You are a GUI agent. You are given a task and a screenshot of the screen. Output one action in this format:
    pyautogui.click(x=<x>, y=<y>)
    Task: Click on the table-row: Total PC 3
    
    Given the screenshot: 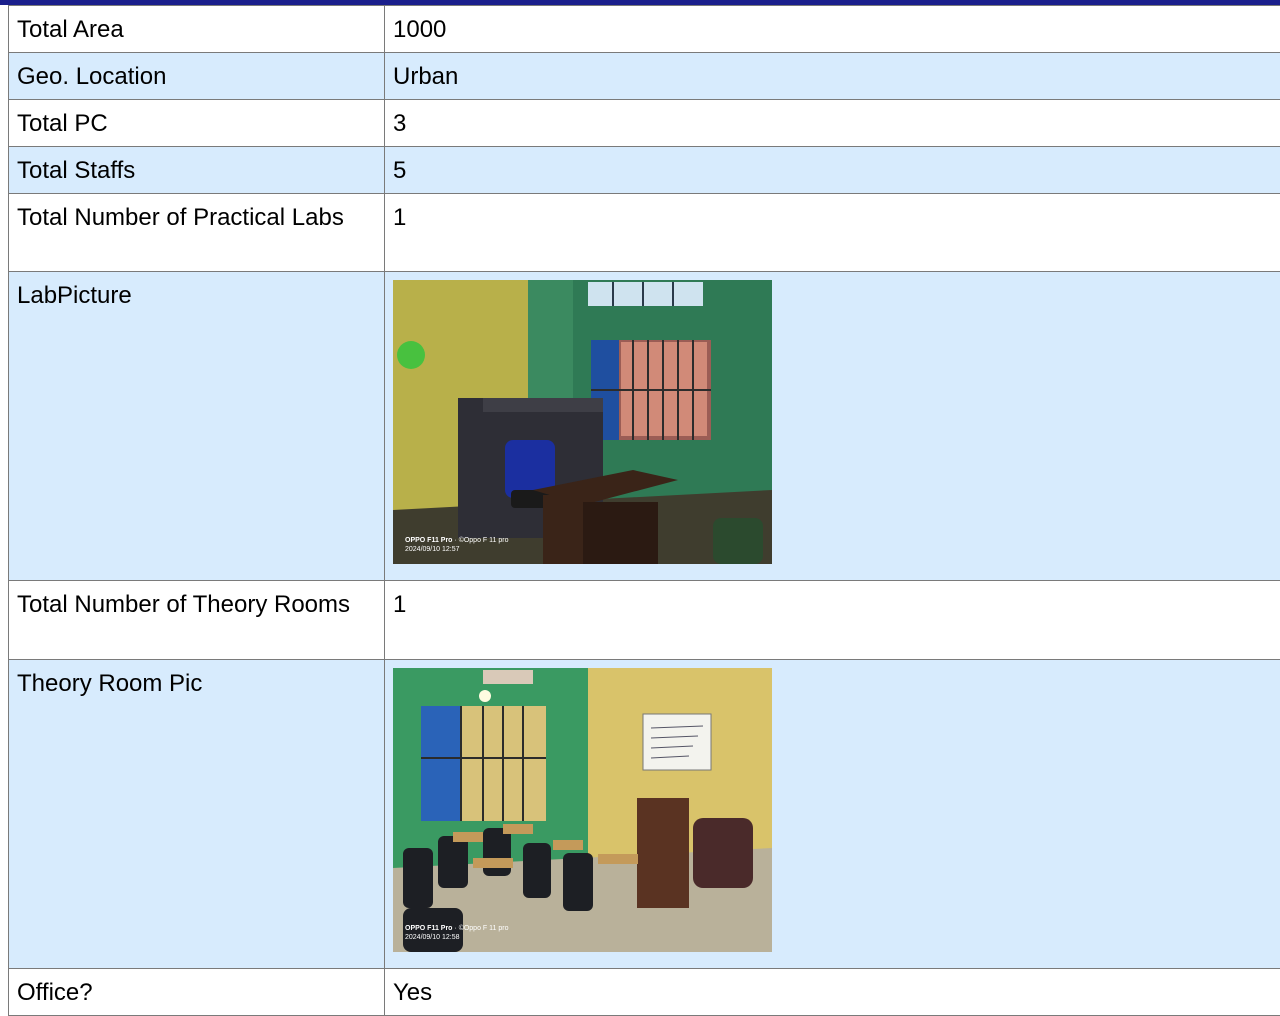 What is the action you would take?
    pyautogui.click(x=644, y=123)
    